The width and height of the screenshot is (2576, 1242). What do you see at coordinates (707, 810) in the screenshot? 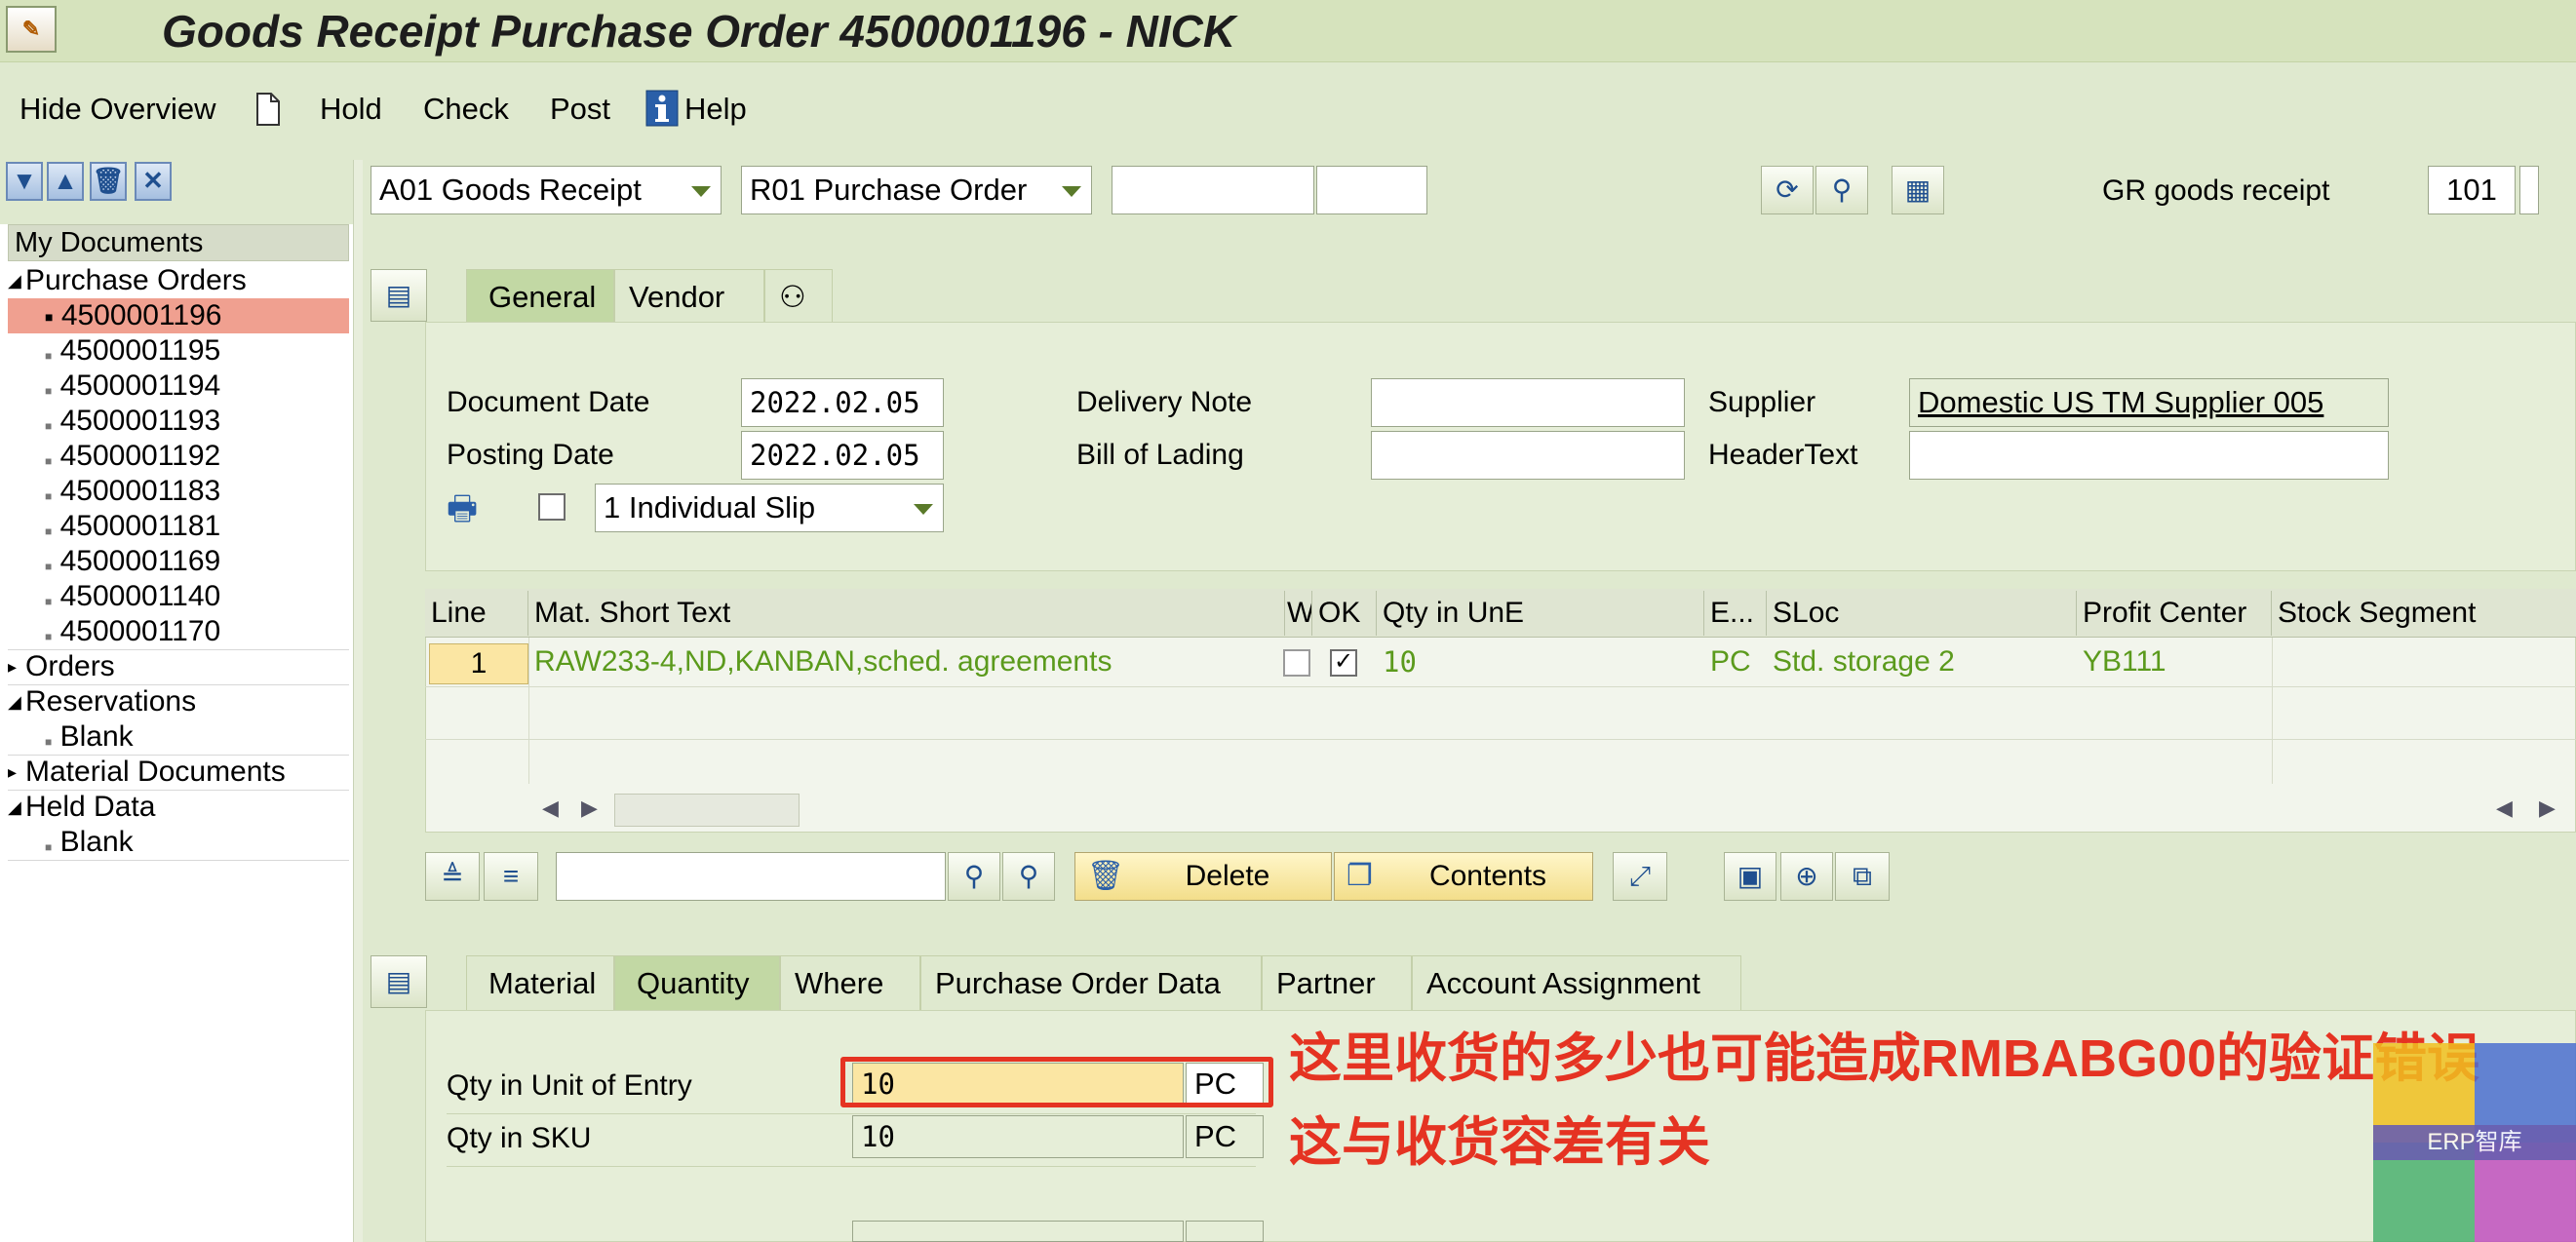
I see `horizontal-scrollbar` at bounding box center [707, 810].